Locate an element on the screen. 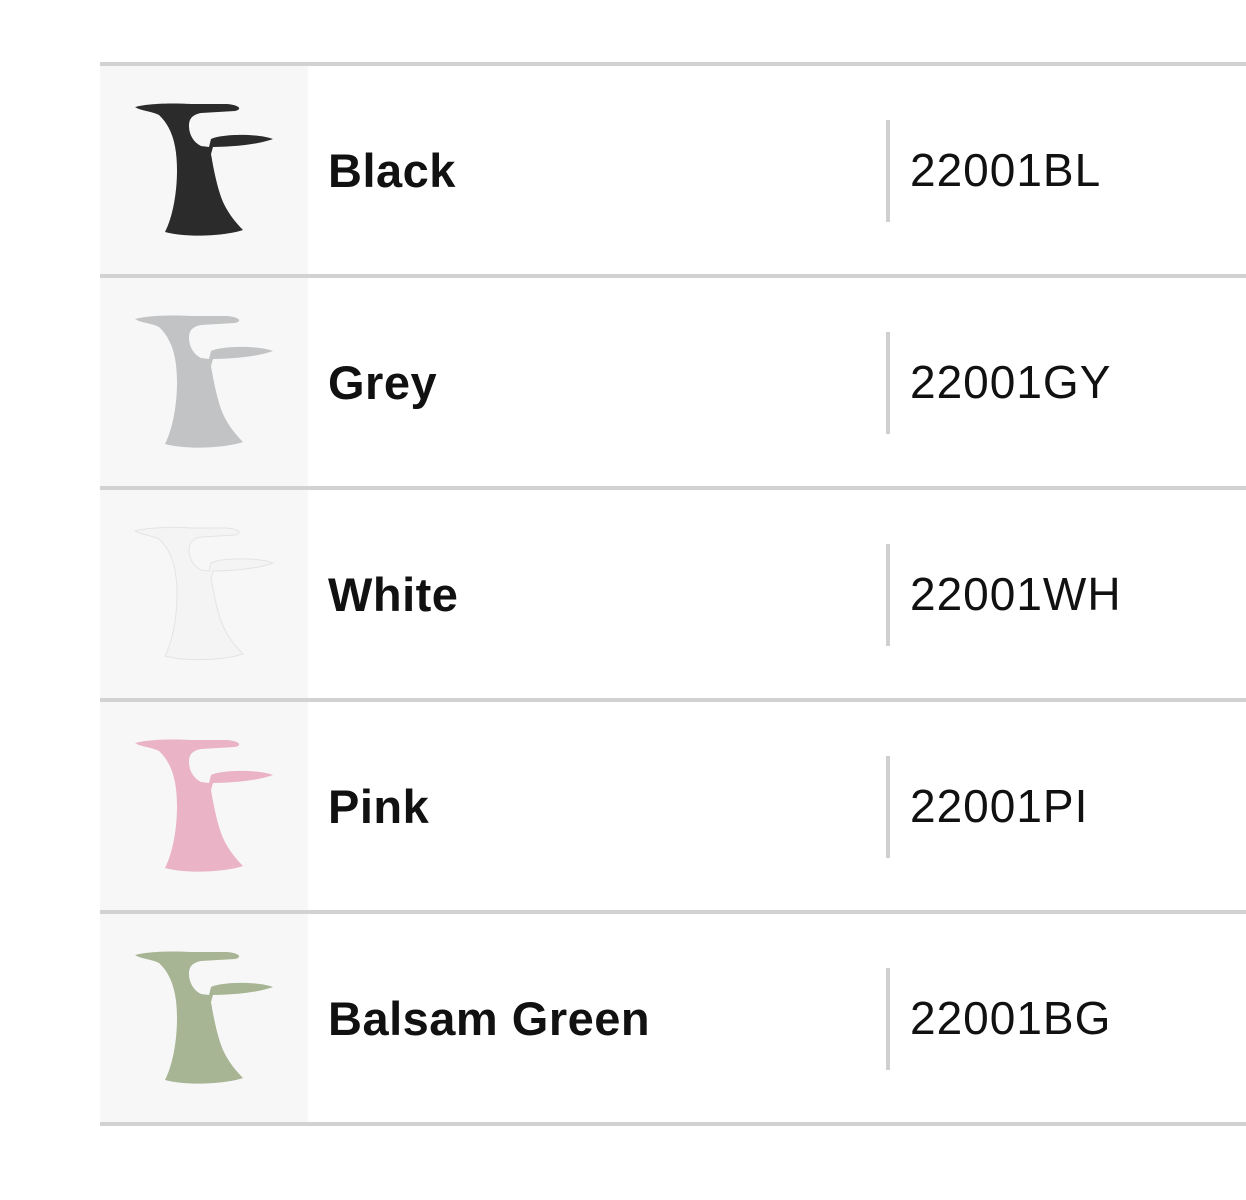  color-name: Balsam Green is located at coordinates (489, 1018).